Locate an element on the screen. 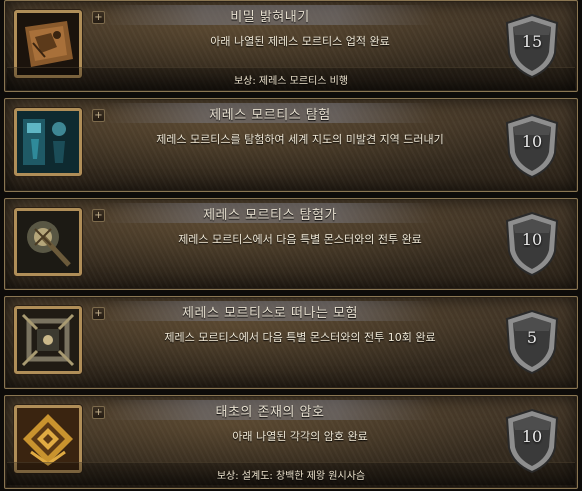  shield-icon: 15 is located at coordinates (532, 46).